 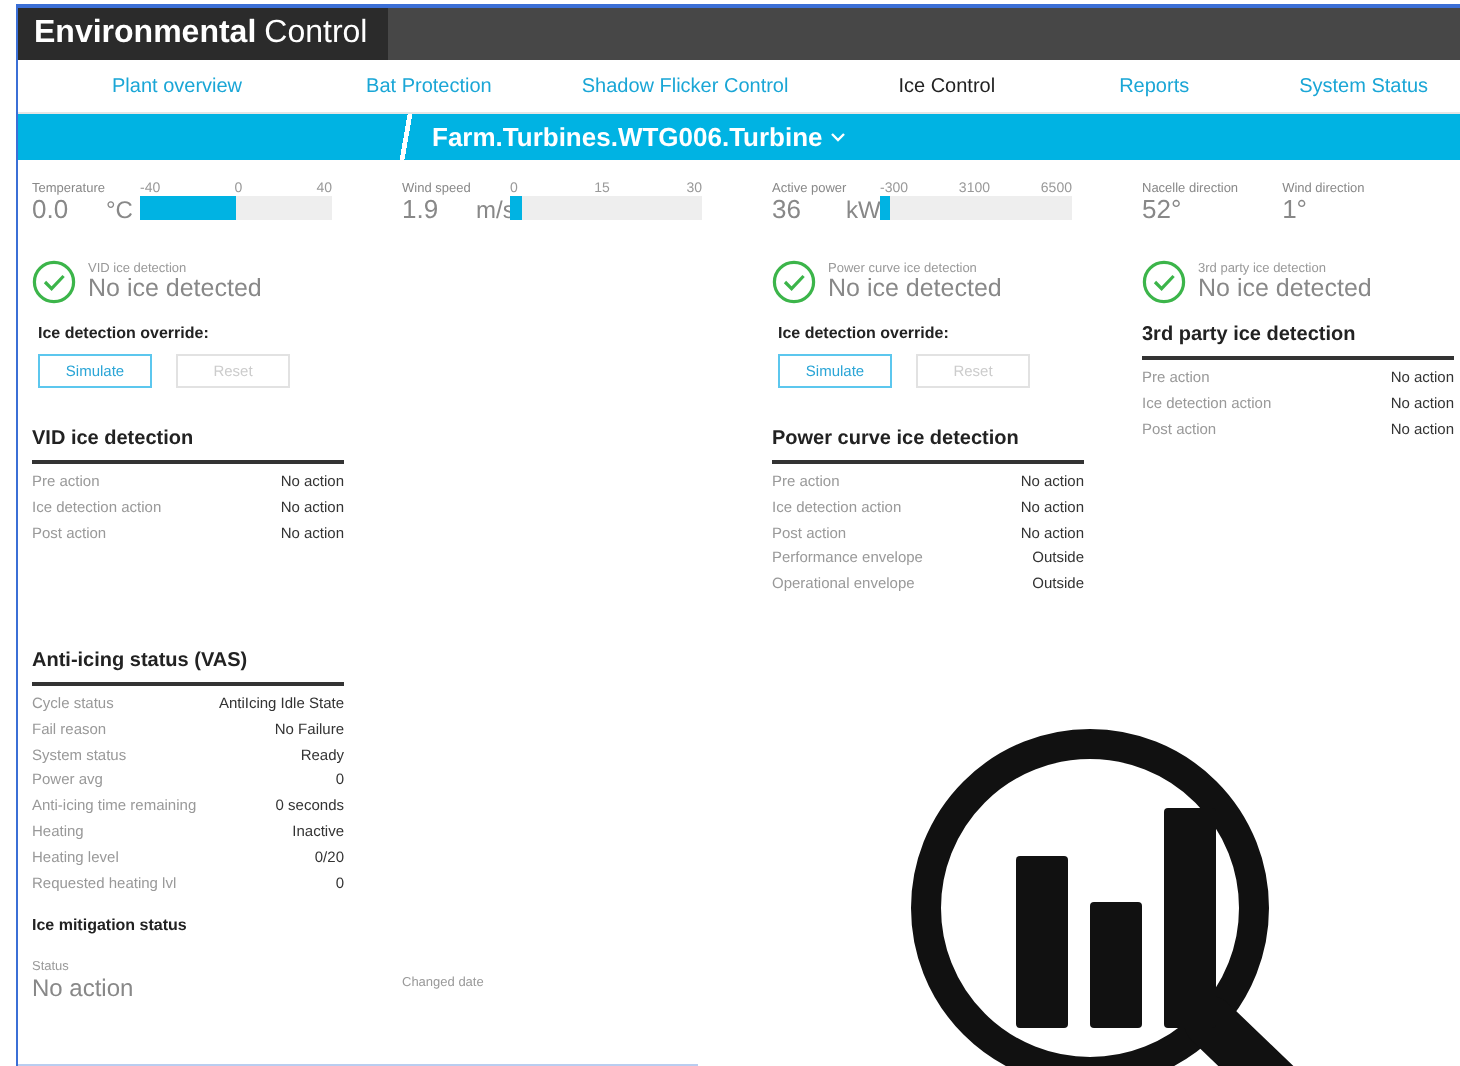 I want to click on field-value: No action, so click(x=84, y=988).